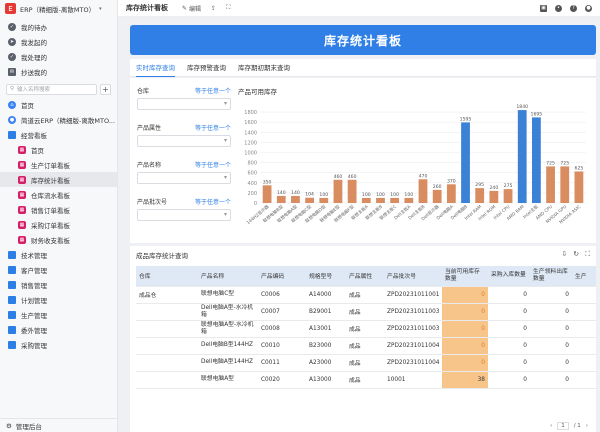 The width and height of the screenshot is (600, 432). Describe the element at coordinates (587, 426) in the screenshot. I see `next-page-button: ›` at that location.